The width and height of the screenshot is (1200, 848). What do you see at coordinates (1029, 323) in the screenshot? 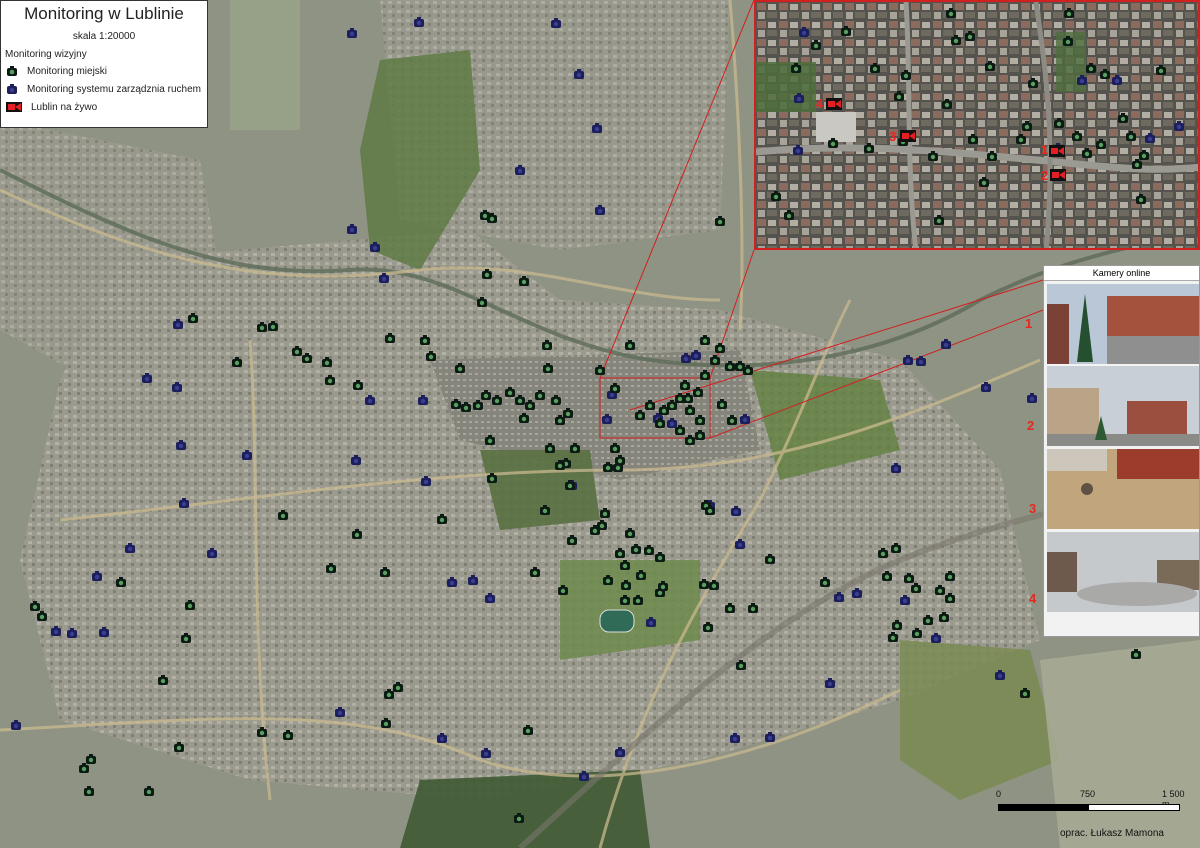
I see `panel-label: 1` at bounding box center [1029, 323].